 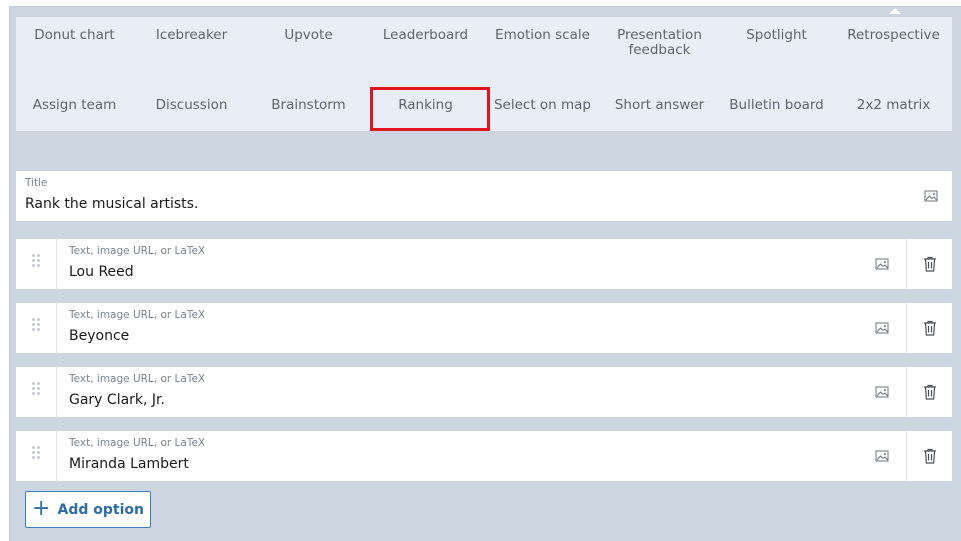 I want to click on option-row: Text, image URL, or LaTeX Lou Reed, so click(x=484, y=264).